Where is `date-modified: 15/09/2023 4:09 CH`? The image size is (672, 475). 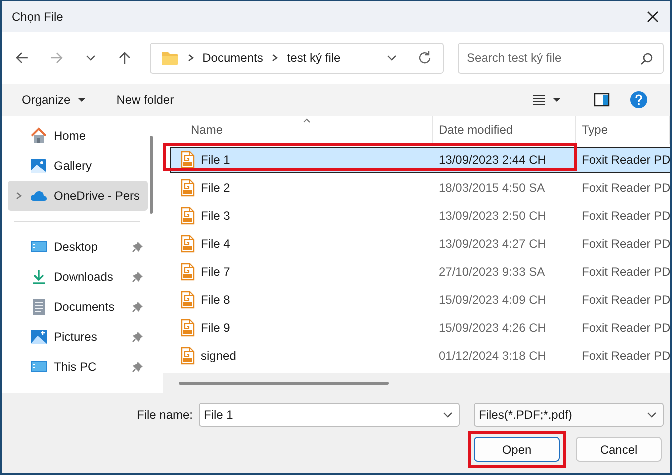 date-modified: 15/09/2023 4:09 CH is located at coordinates (492, 300).